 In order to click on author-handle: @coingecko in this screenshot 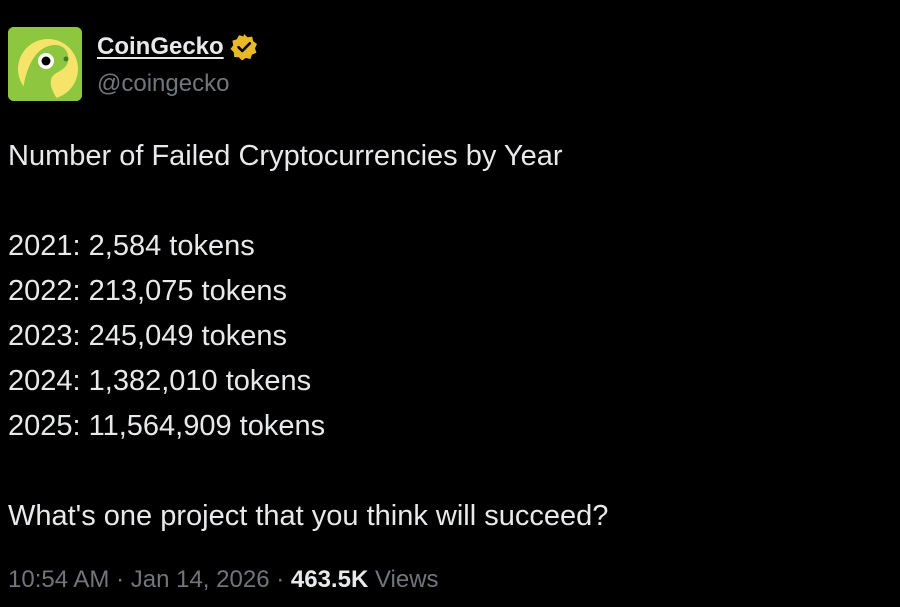, I will do `click(177, 84)`.